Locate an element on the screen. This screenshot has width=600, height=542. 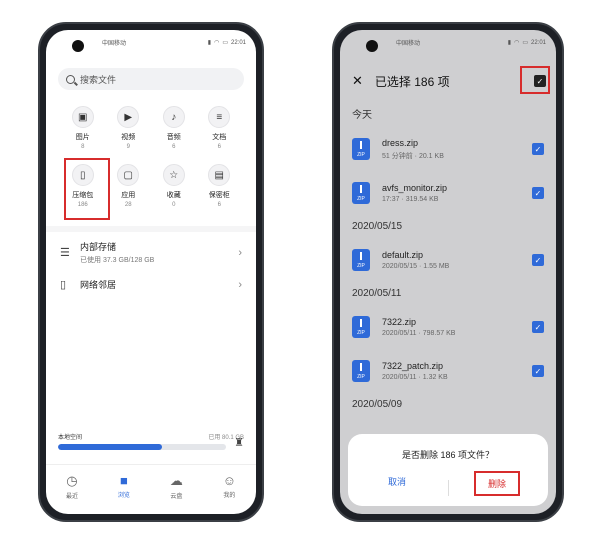
search-icon is located at coordinates (70, 79).